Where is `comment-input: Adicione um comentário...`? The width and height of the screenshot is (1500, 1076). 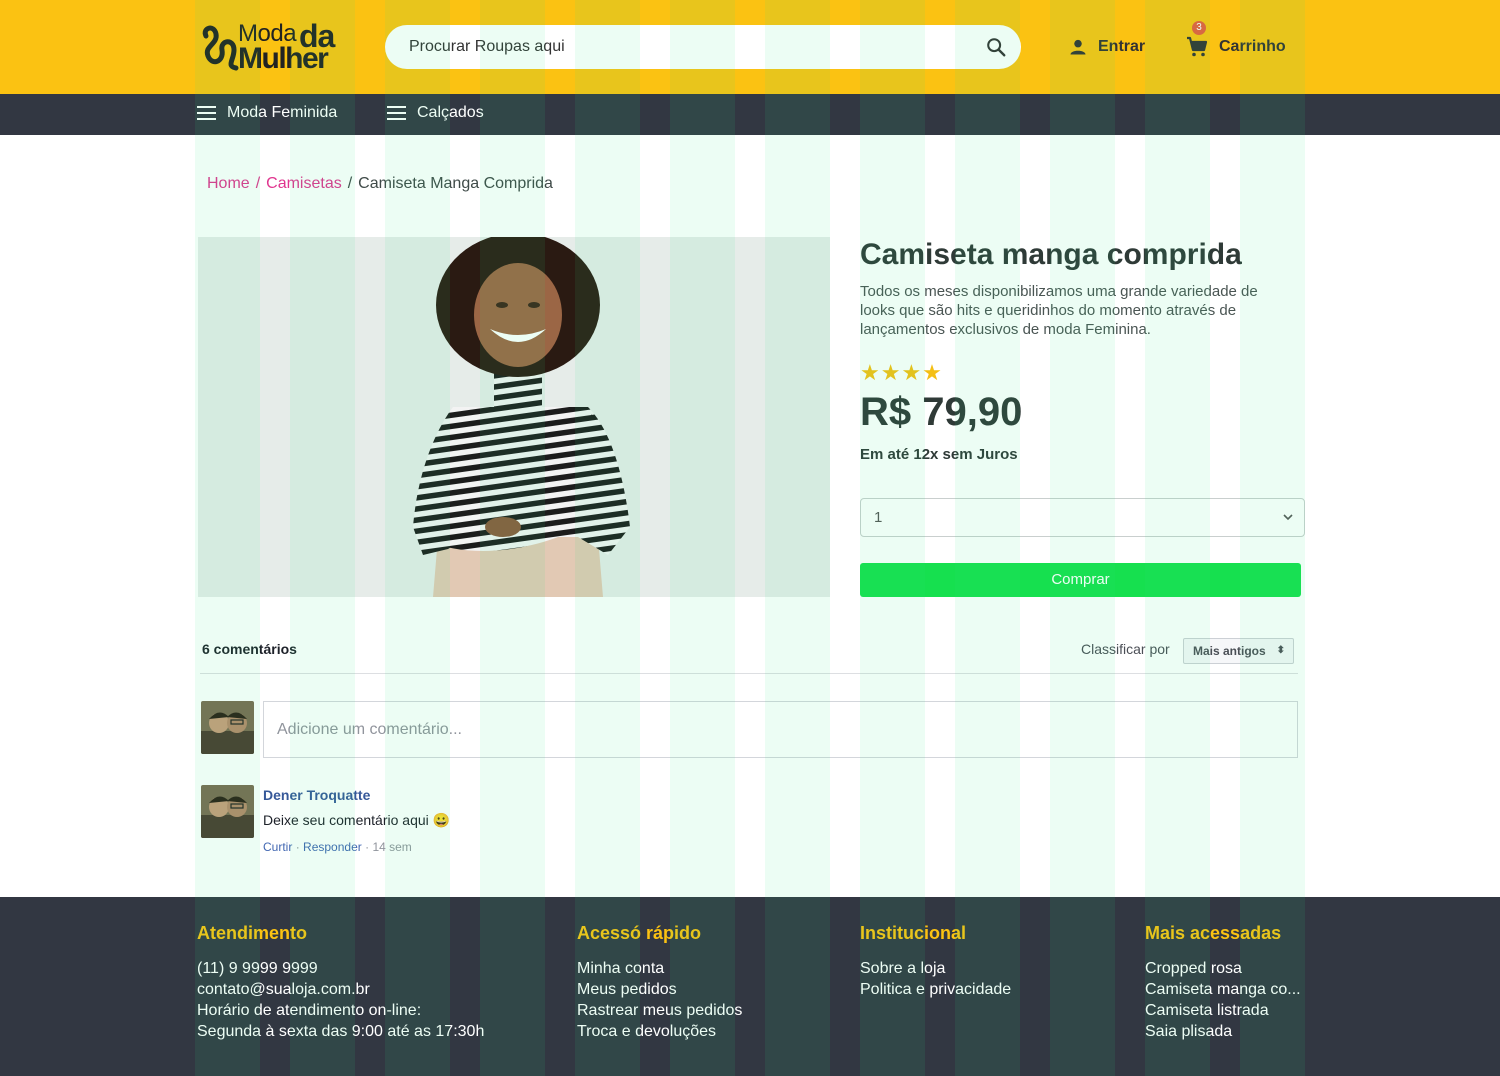
comment-input: Adicione um comentário... is located at coordinates (780, 729).